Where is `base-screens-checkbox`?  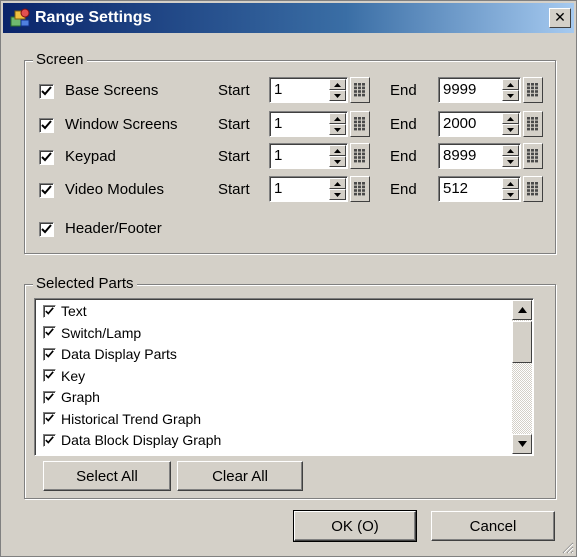
base-screens-checkbox is located at coordinates (46, 91).